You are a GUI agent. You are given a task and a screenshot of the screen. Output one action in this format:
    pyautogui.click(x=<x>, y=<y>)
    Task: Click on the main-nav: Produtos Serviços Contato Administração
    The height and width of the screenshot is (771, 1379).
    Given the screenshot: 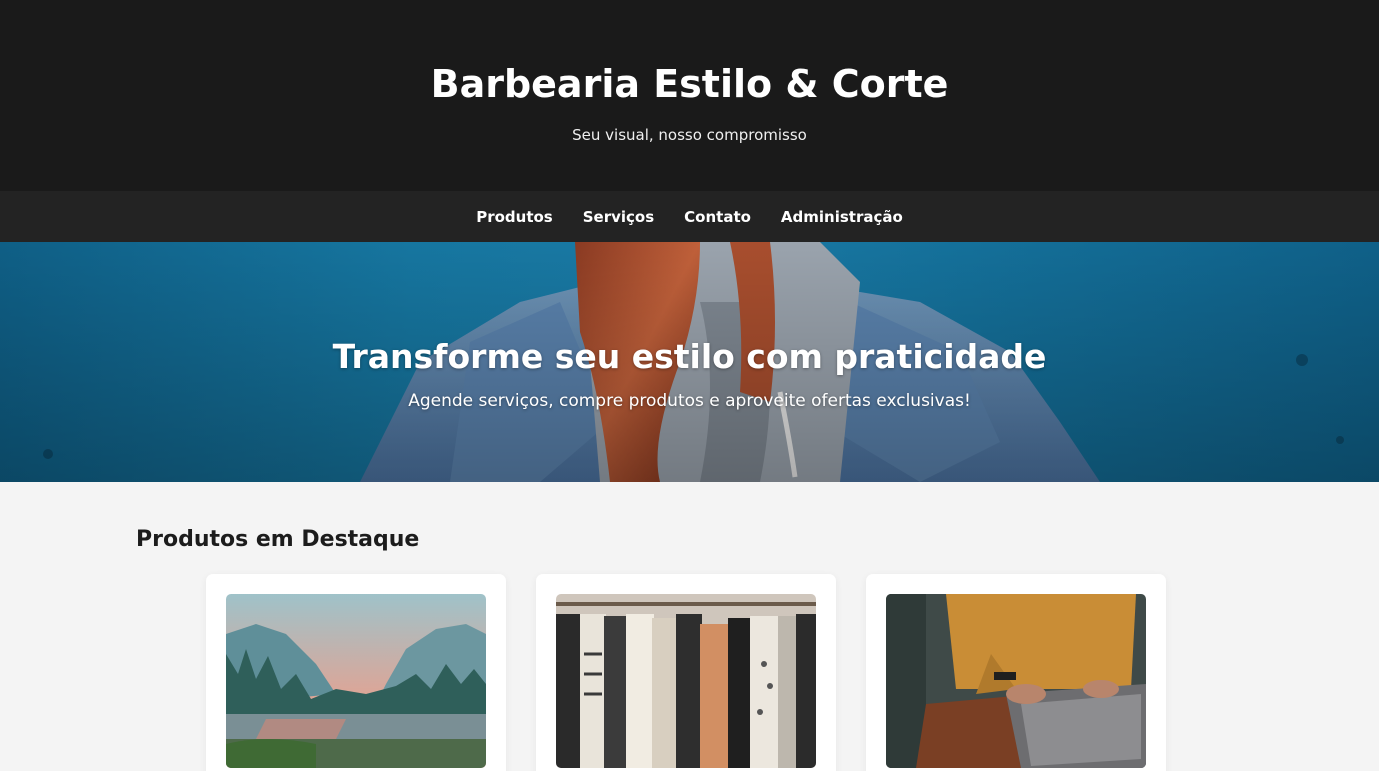 What is the action you would take?
    pyautogui.click(x=689, y=216)
    